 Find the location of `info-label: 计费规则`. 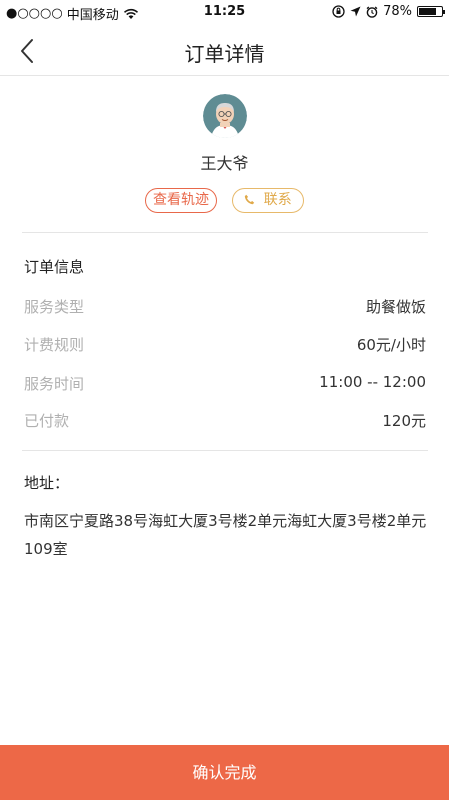

info-label: 计费规则 is located at coordinates (54, 345).